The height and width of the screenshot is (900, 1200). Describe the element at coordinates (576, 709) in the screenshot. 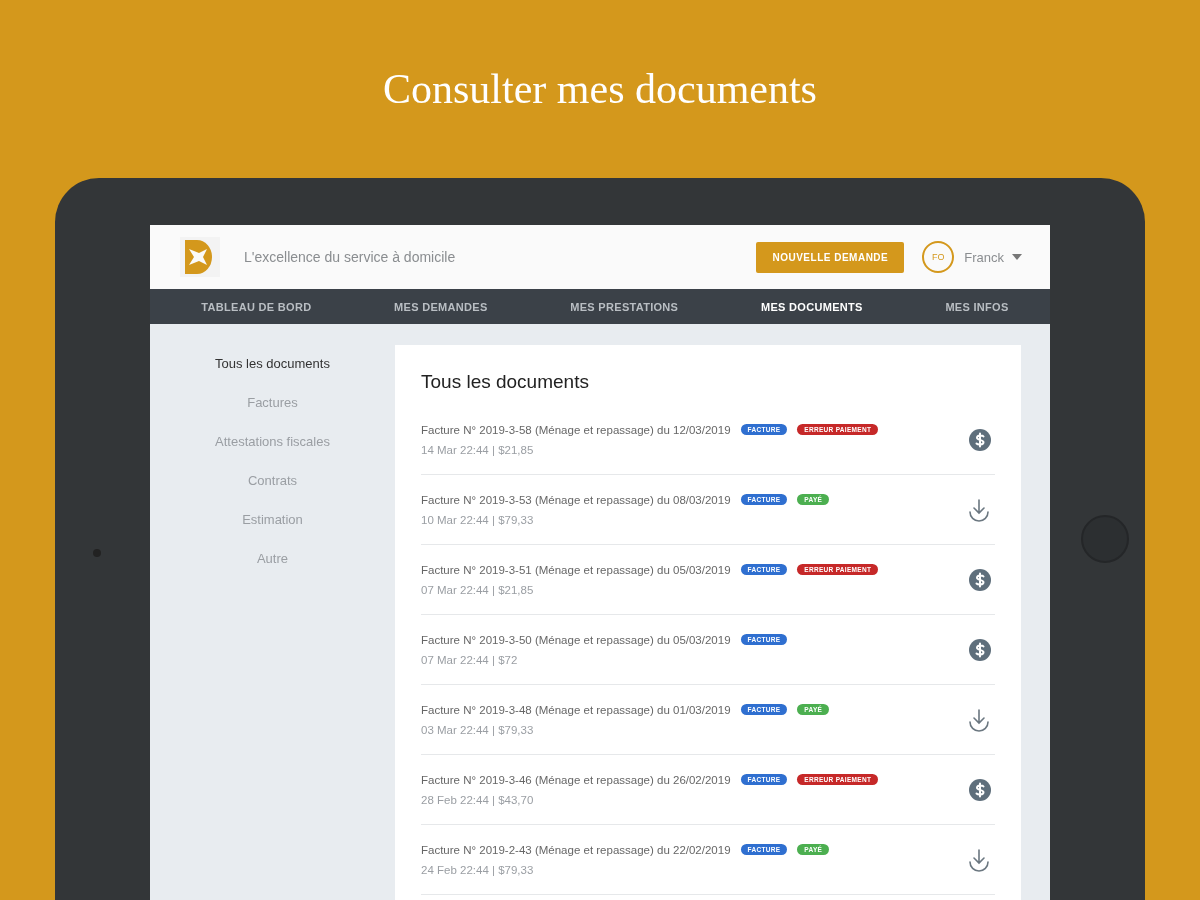

I see `document-title: Facture N° 2019-3-48 (Ménage et repassage) du 01/03/2019` at that location.